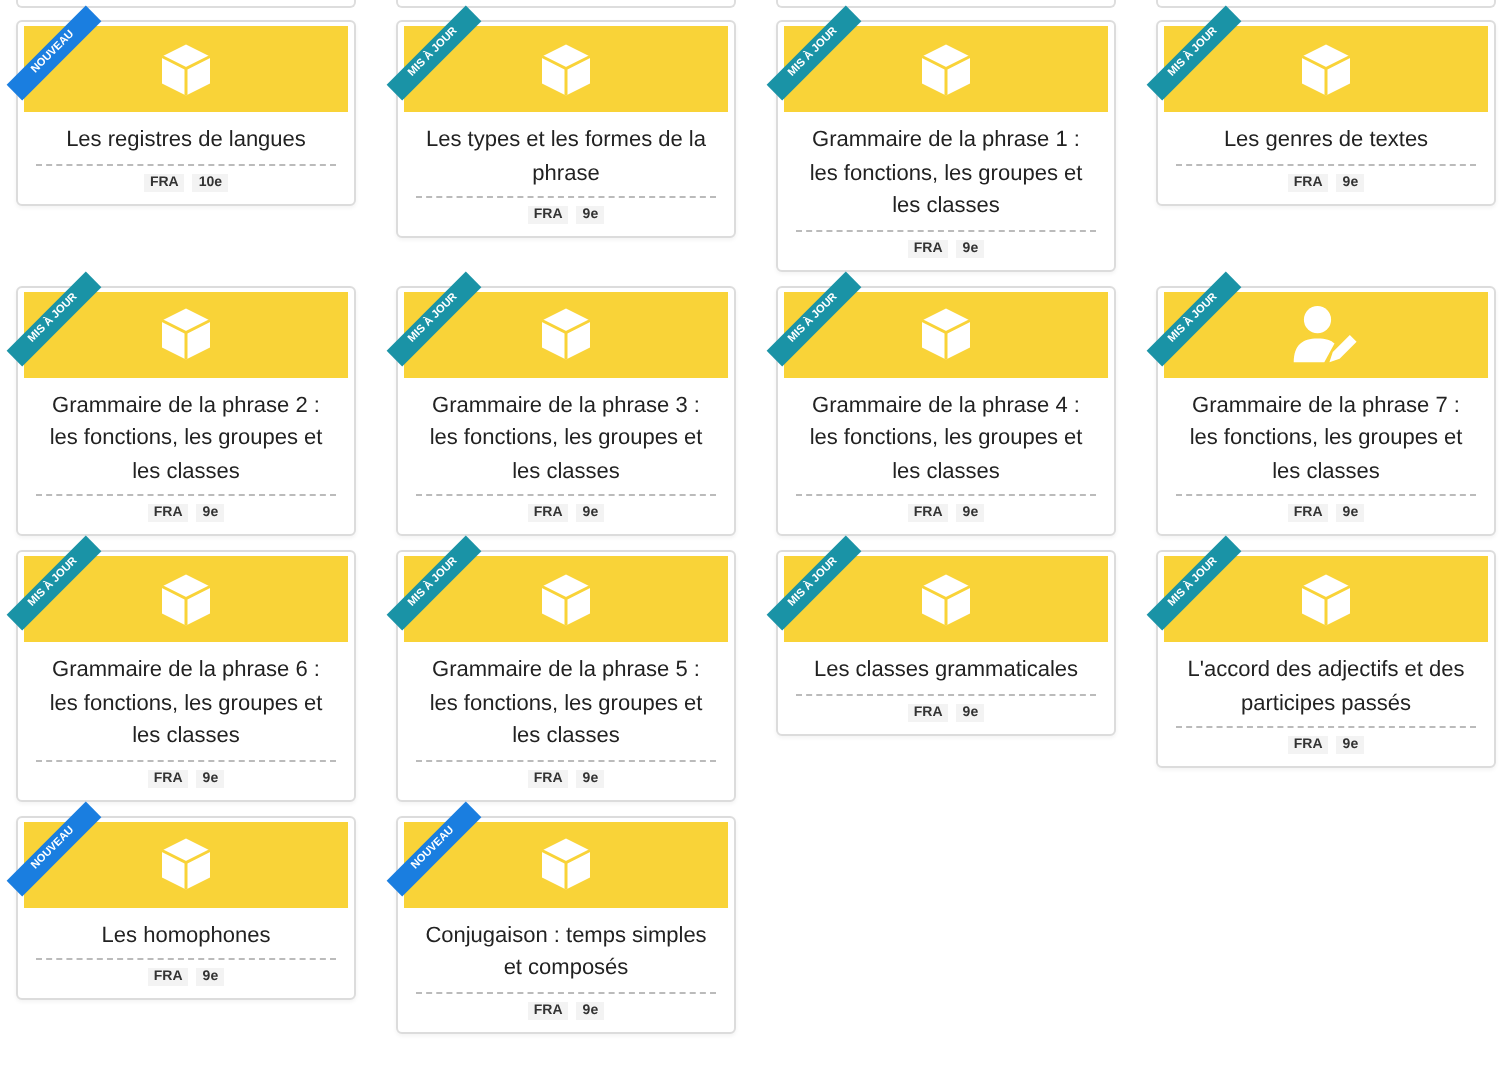 Image resolution: width=1510 pixels, height=1080 pixels. What do you see at coordinates (946, 171) in the screenshot?
I see `course-title: Grammaire de la phrase 1 : les fonctions, les groupes et les classes` at bounding box center [946, 171].